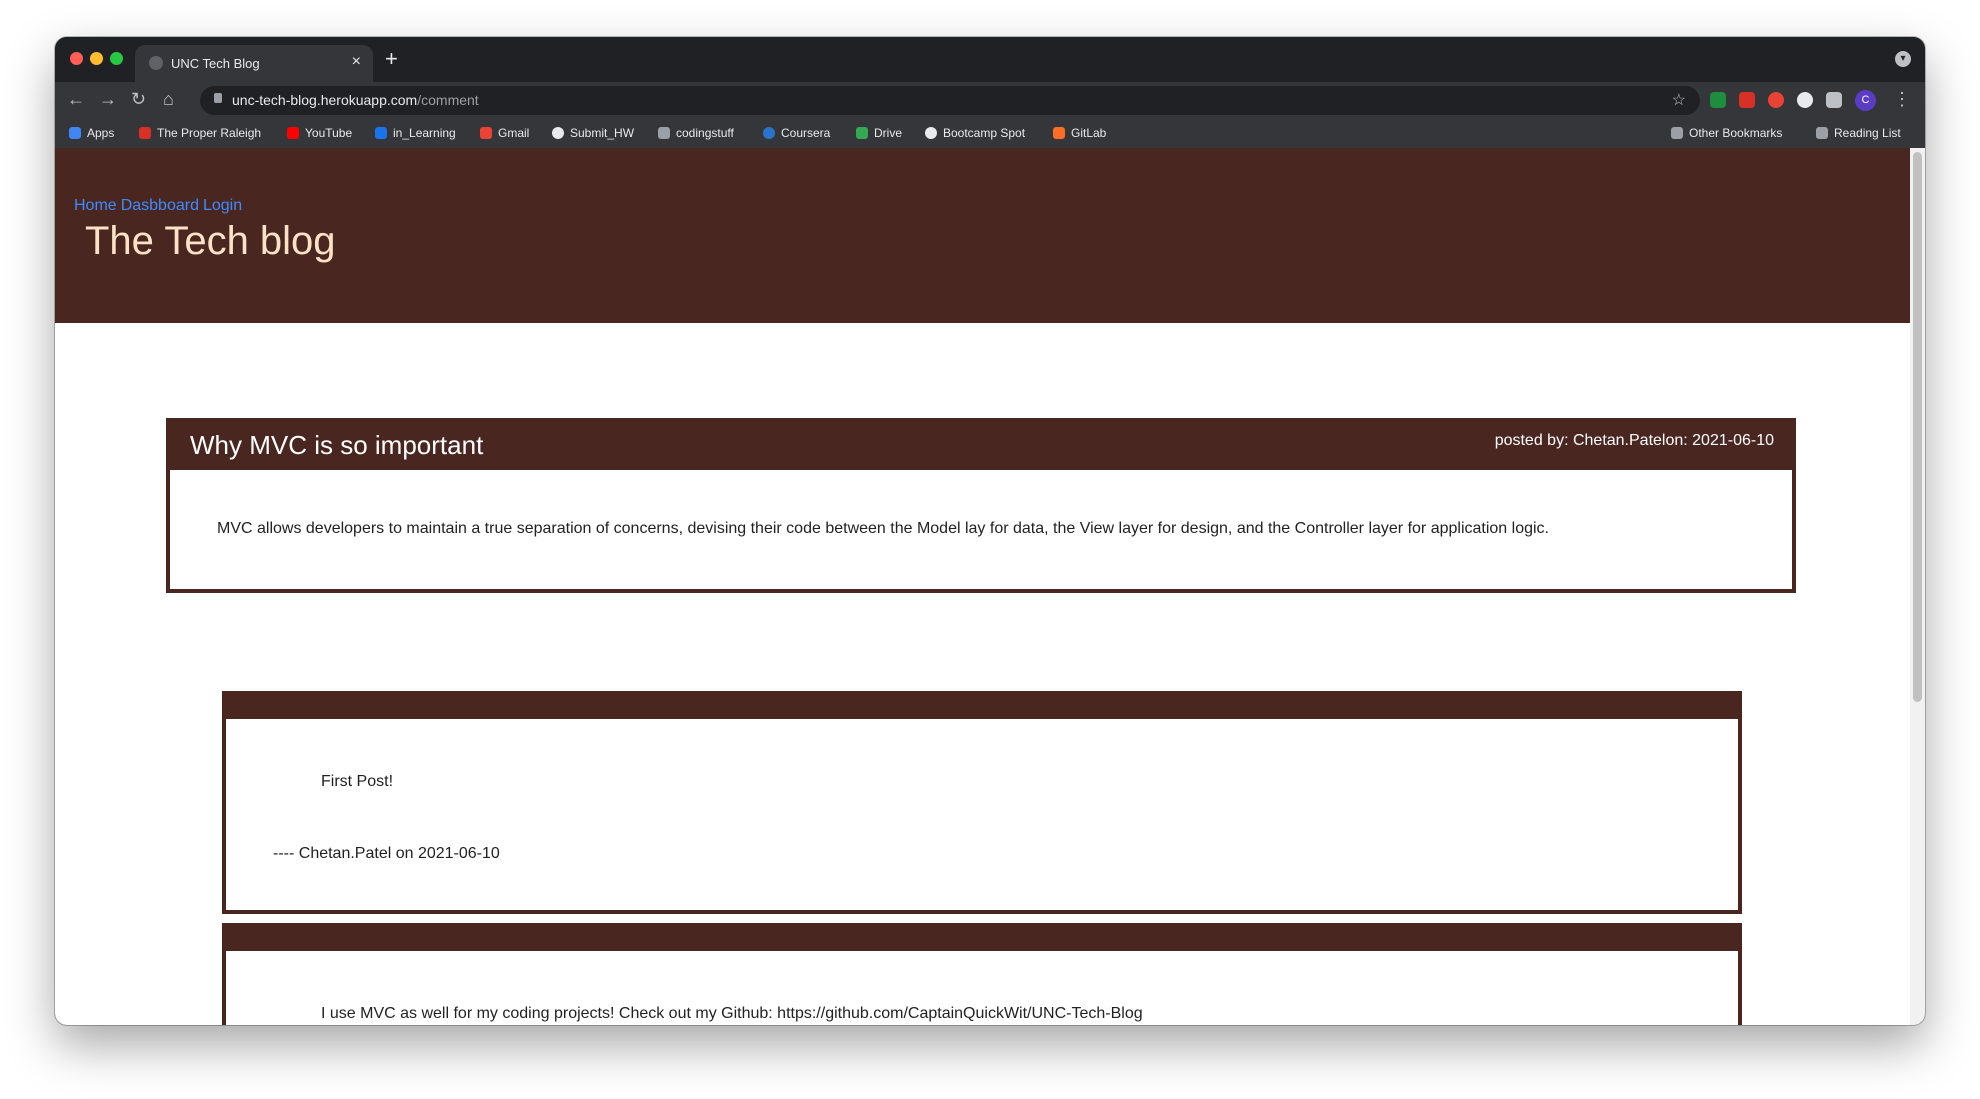 The width and height of the screenshot is (1980, 1099). I want to click on bookmark-label: Apps, so click(101, 133).